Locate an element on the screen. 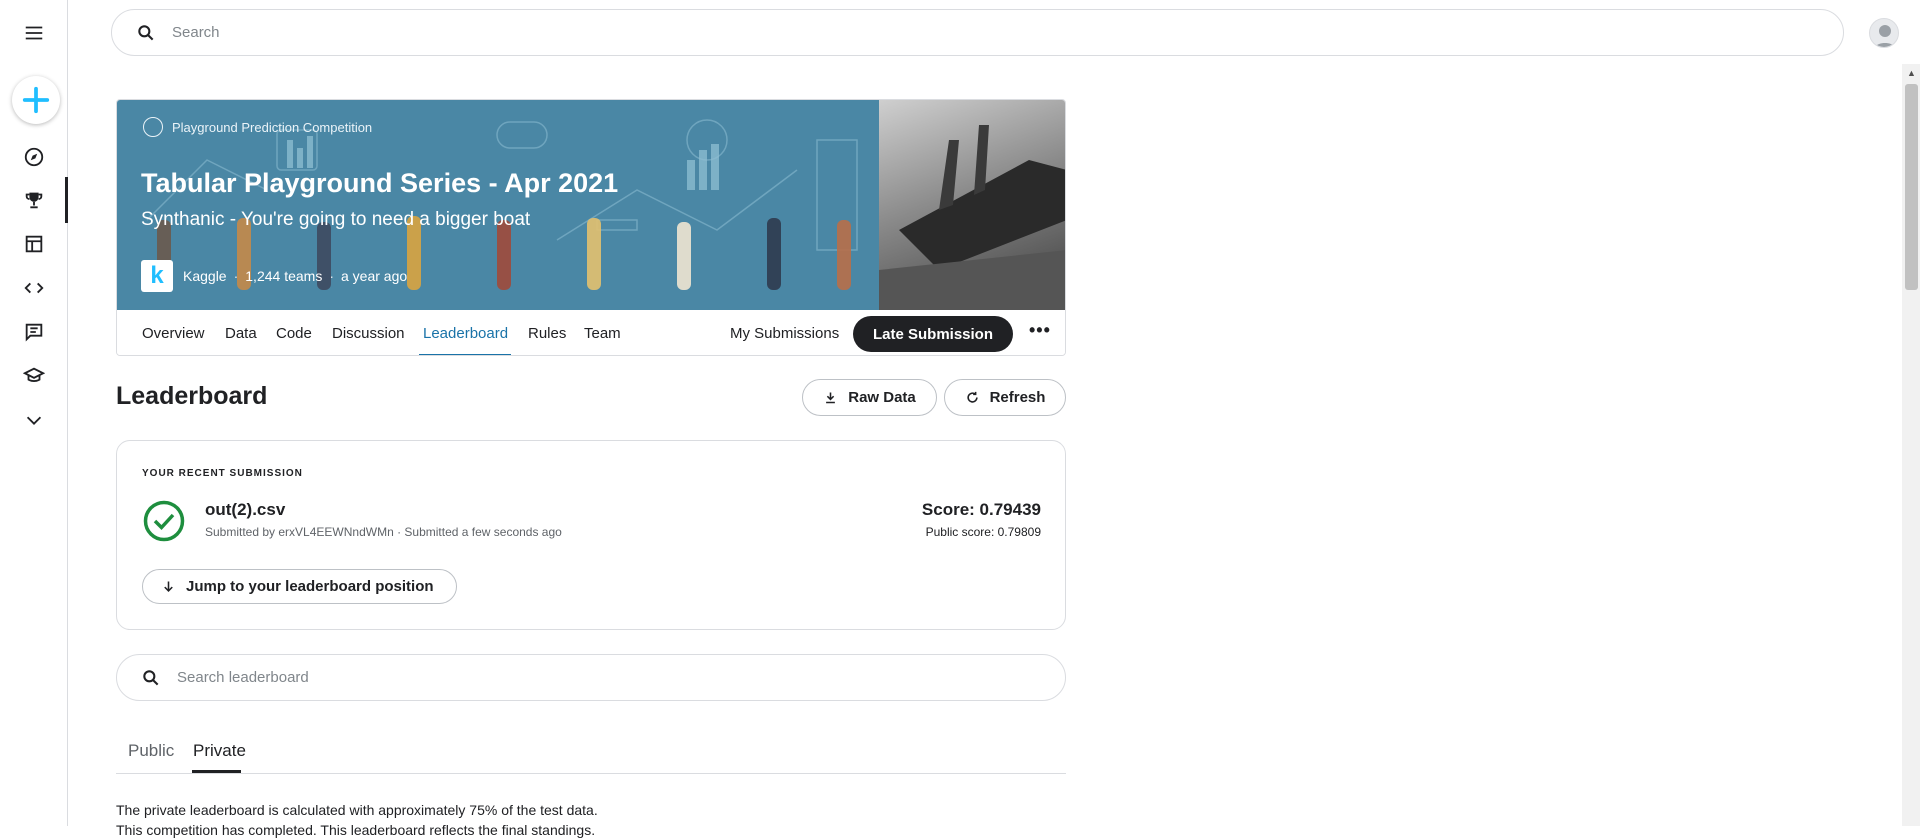 The image size is (1920, 838). tab-overview: Overview is located at coordinates (173, 333).